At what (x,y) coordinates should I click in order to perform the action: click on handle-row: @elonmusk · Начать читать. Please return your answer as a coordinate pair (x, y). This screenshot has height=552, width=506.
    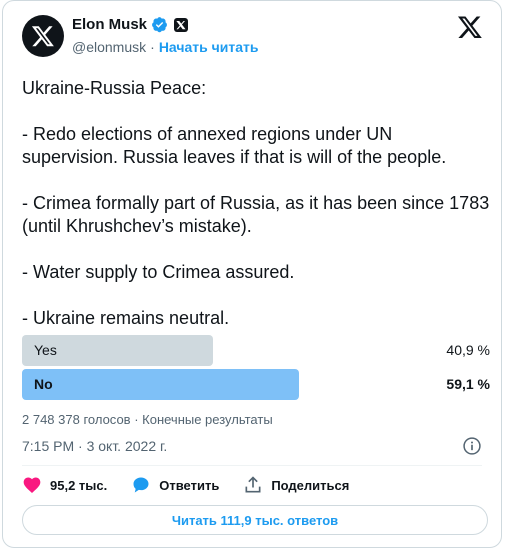
    Looking at the image, I should click on (165, 47).